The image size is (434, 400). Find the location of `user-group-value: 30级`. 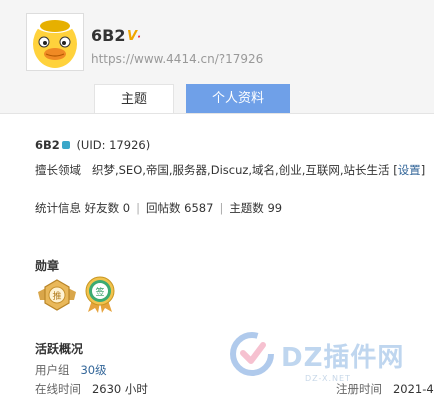

user-group-value: 30级 is located at coordinates (93, 370).